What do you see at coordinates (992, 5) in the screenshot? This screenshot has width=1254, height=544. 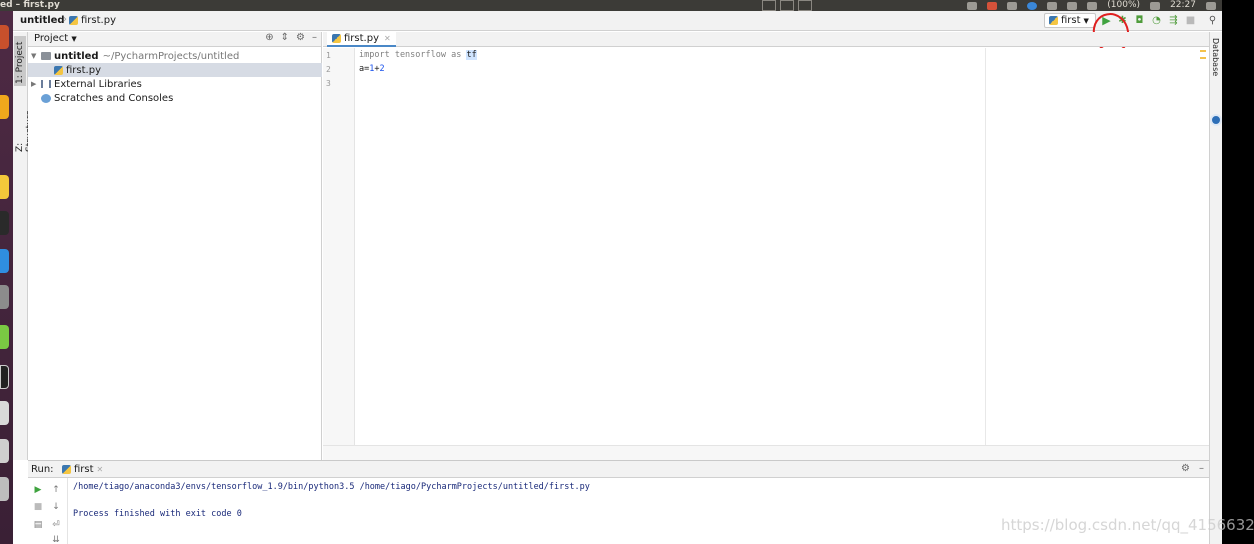 I see `record-icon` at bounding box center [992, 5].